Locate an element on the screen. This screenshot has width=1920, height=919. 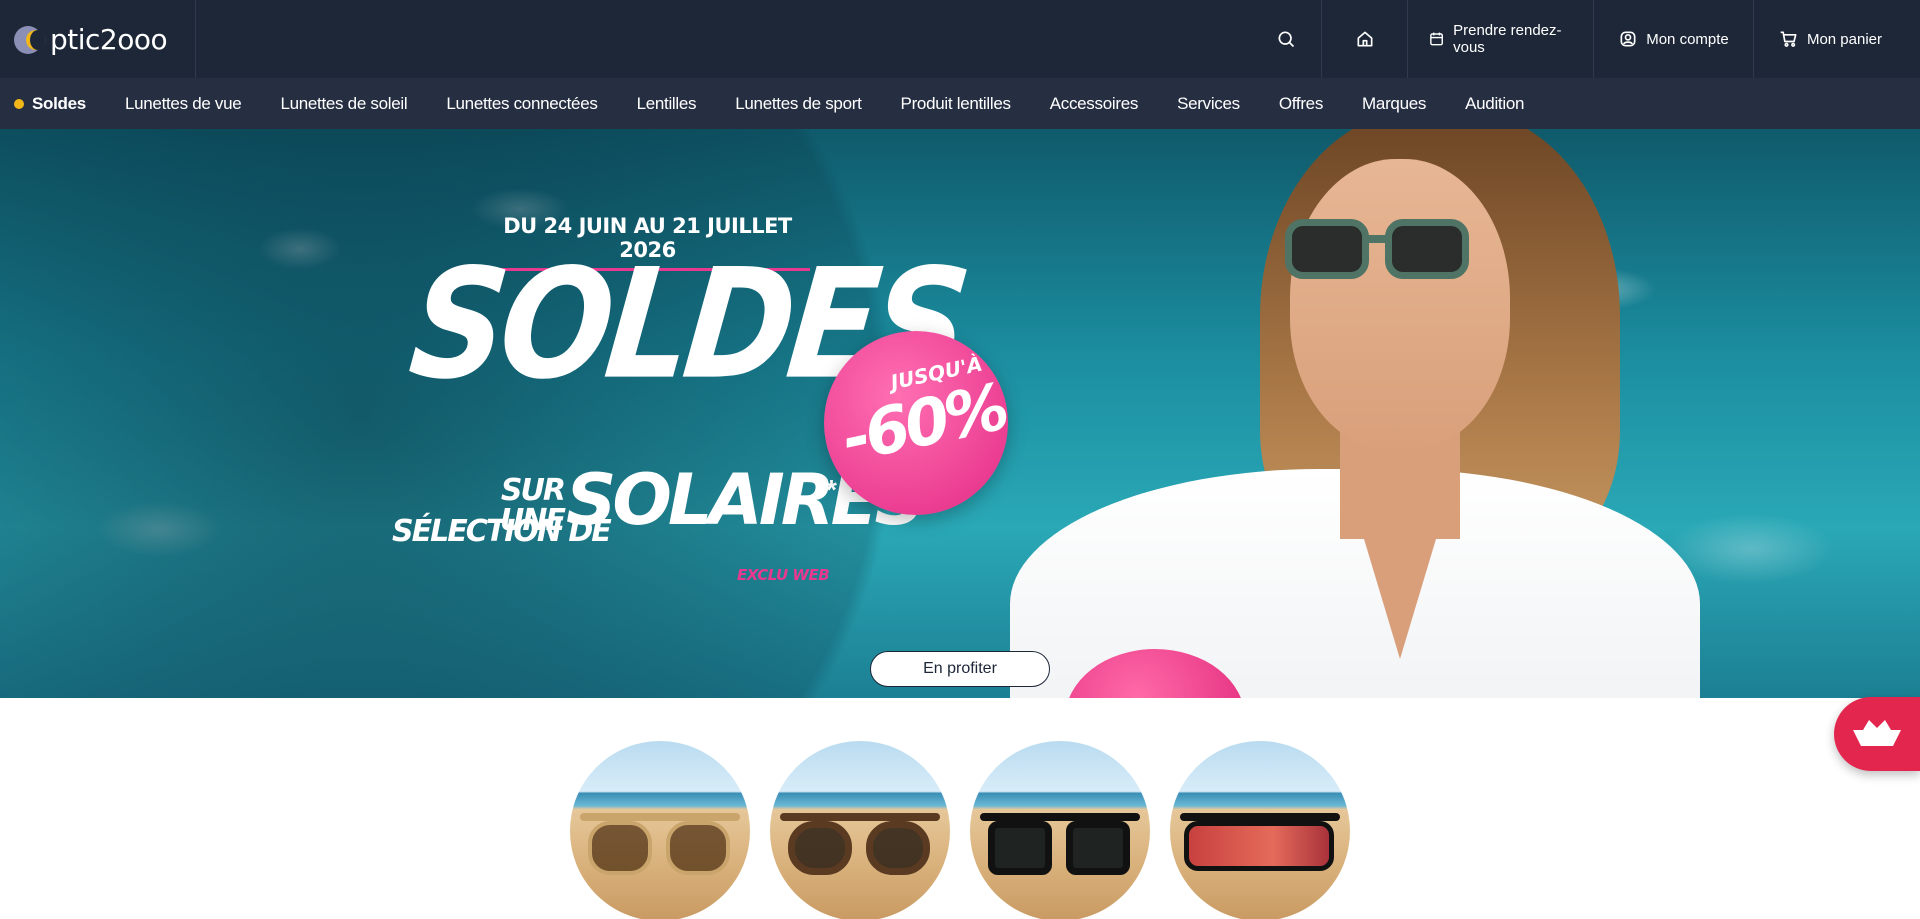
home-icon is located at coordinates (1364, 39).